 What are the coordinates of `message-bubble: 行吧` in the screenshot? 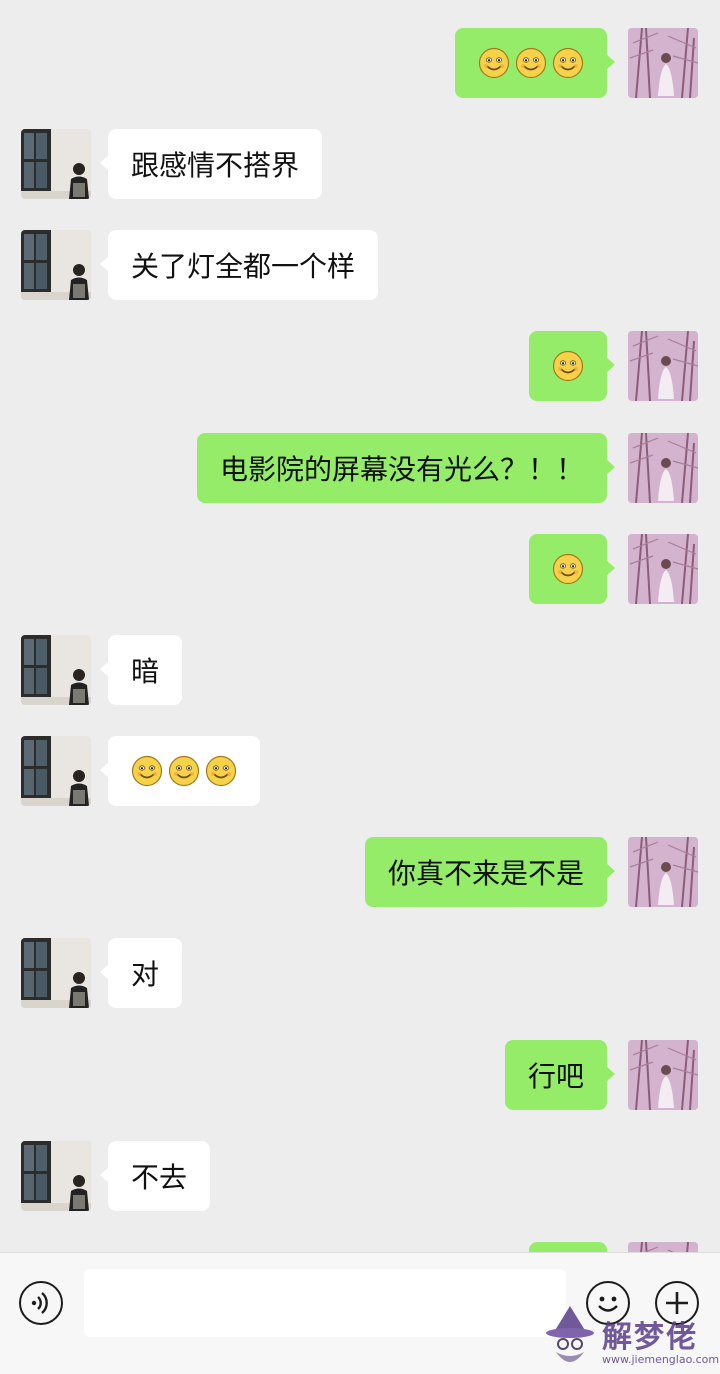 It's located at (560, 1075).